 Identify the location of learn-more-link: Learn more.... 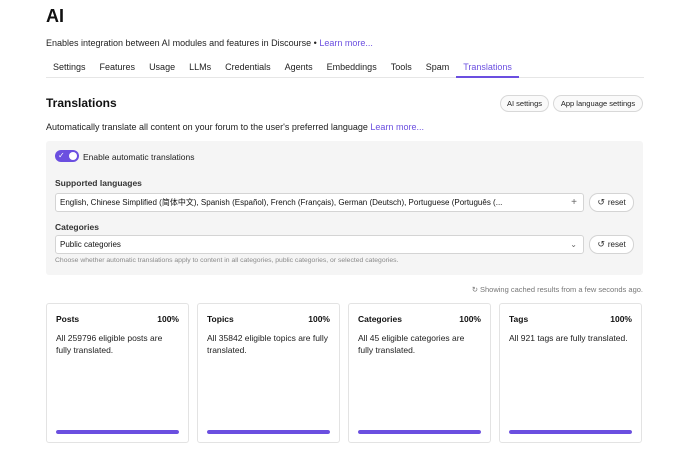
(346, 43).